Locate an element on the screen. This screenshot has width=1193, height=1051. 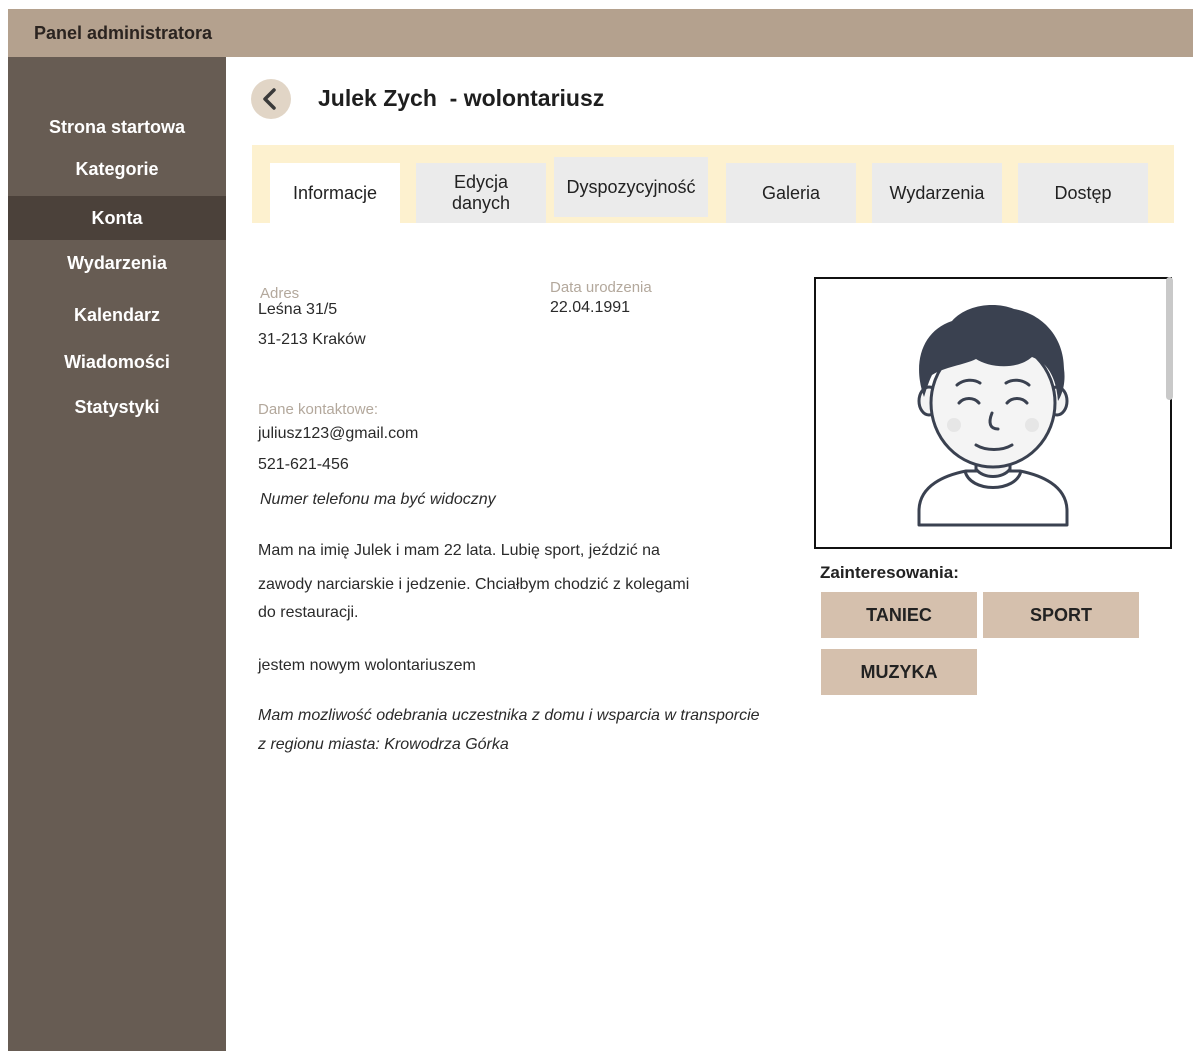
app-title: Panel administratora is located at coordinates (123, 33).